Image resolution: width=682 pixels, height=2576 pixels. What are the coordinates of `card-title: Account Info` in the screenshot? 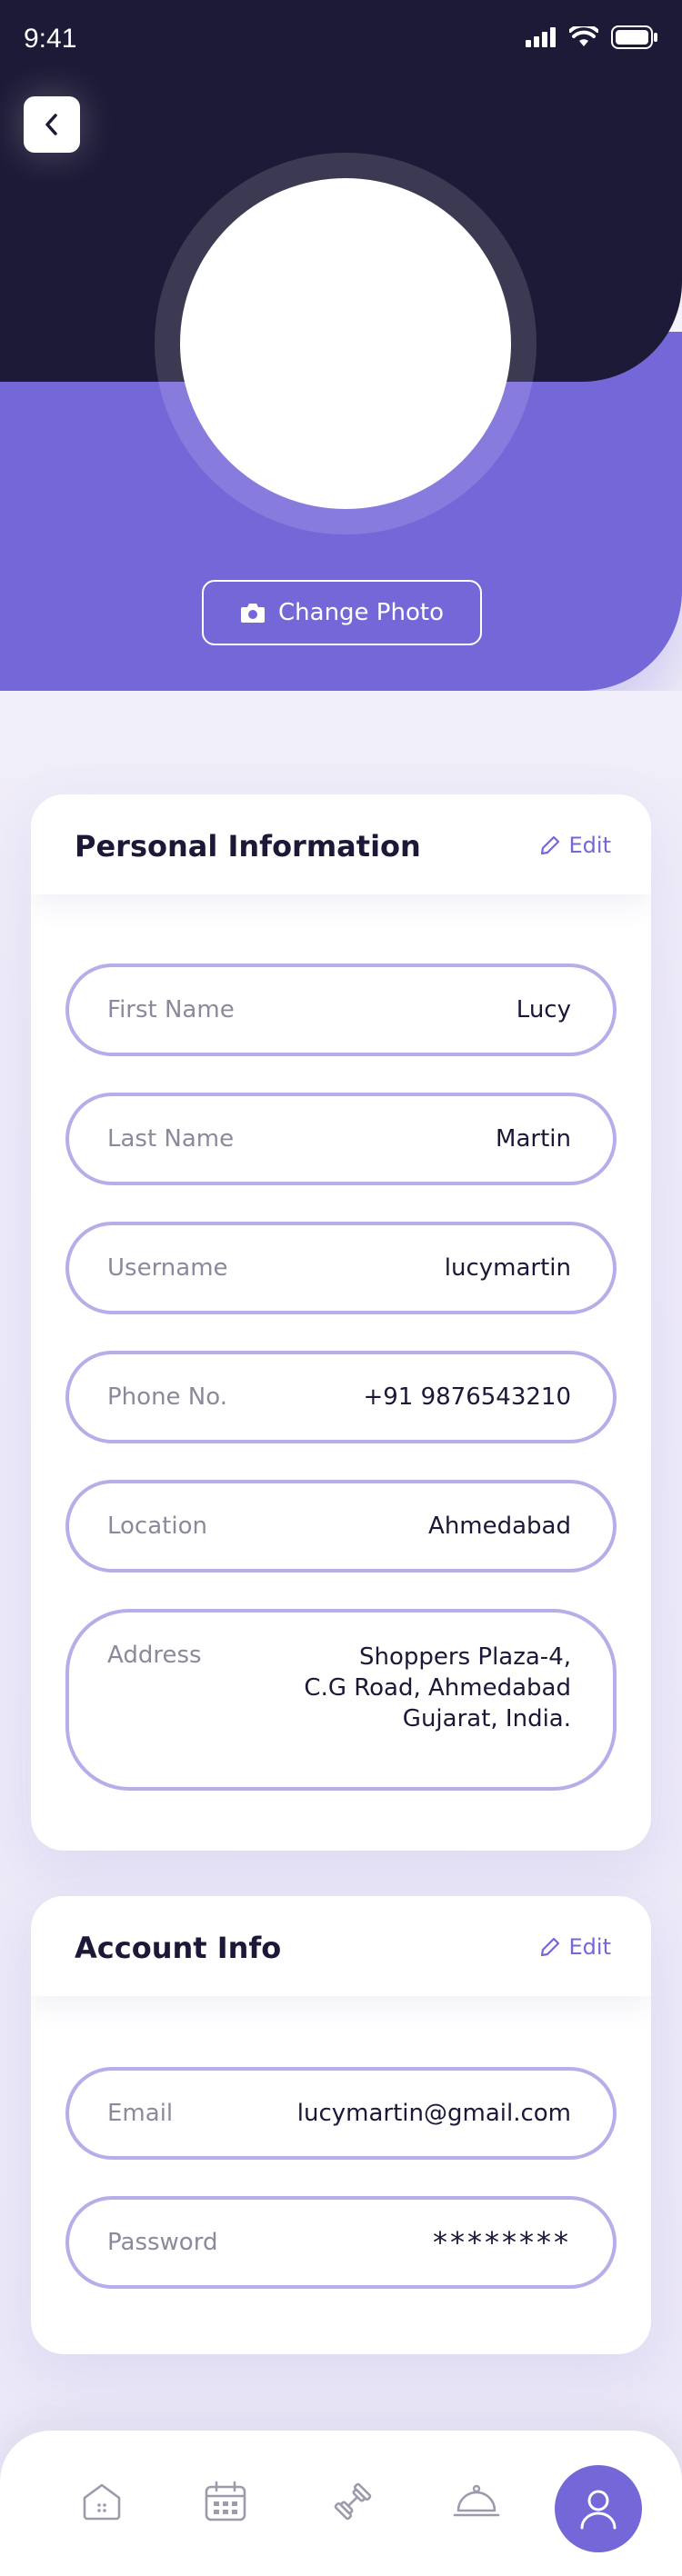 It's located at (178, 1948).